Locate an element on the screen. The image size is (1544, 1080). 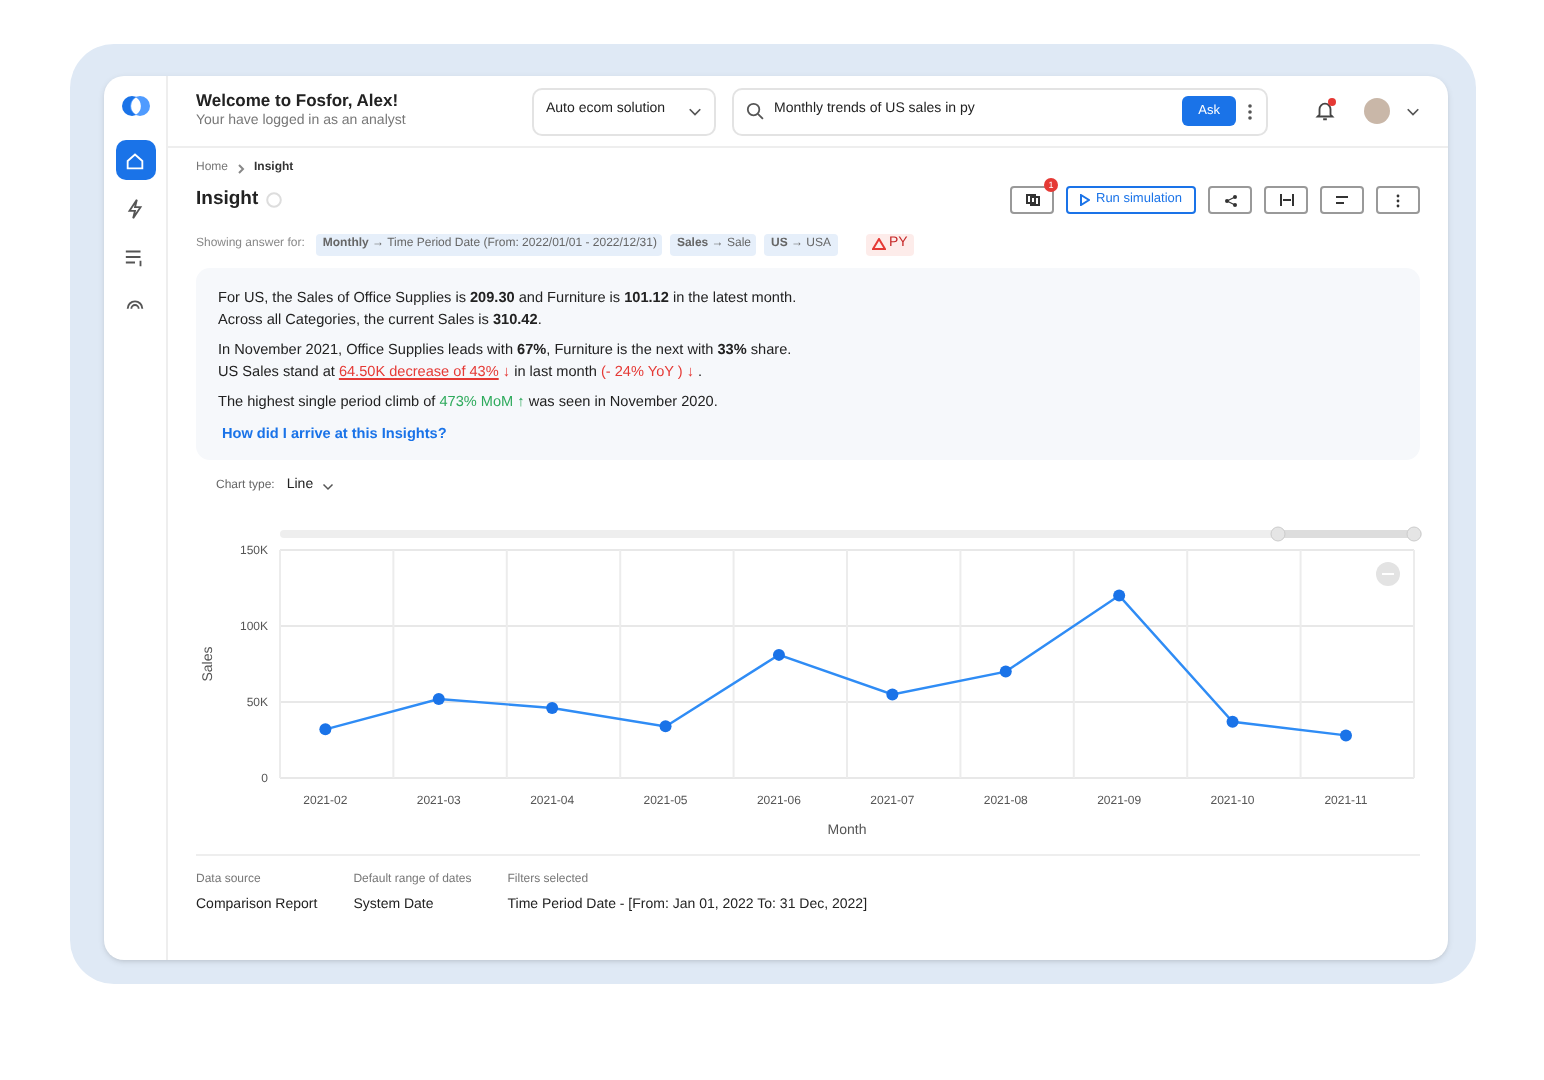
chevron-right-icon is located at coordinates (241, 168).